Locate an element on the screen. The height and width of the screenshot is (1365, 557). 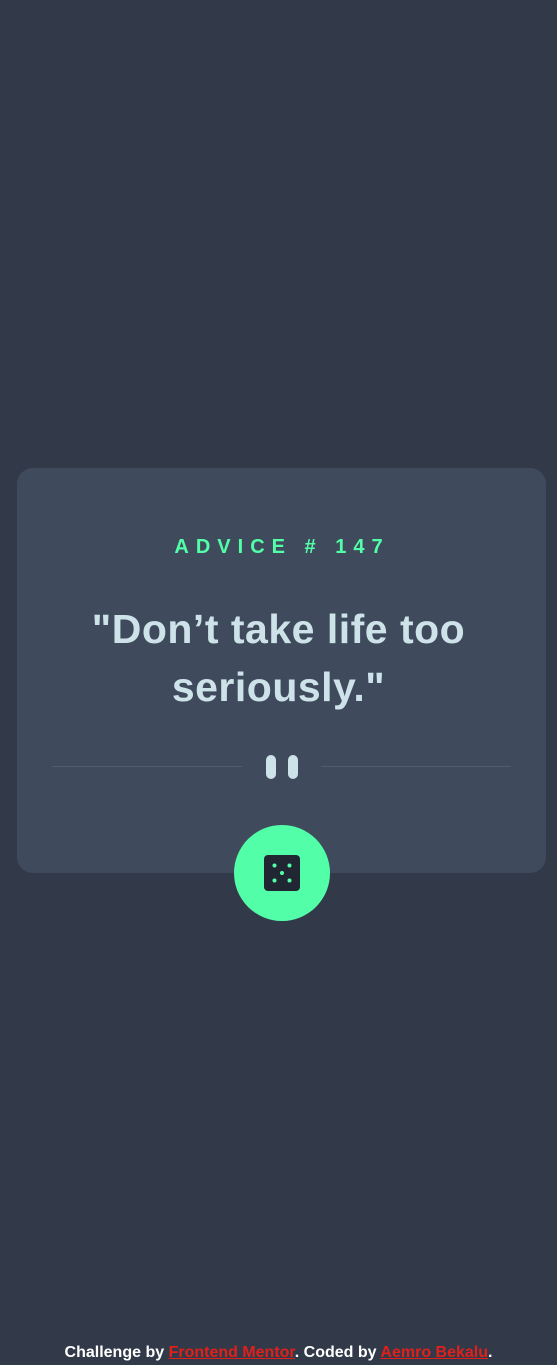
advice-quote: "Don’t take life too seriously." is located at coordinates (278, 658).